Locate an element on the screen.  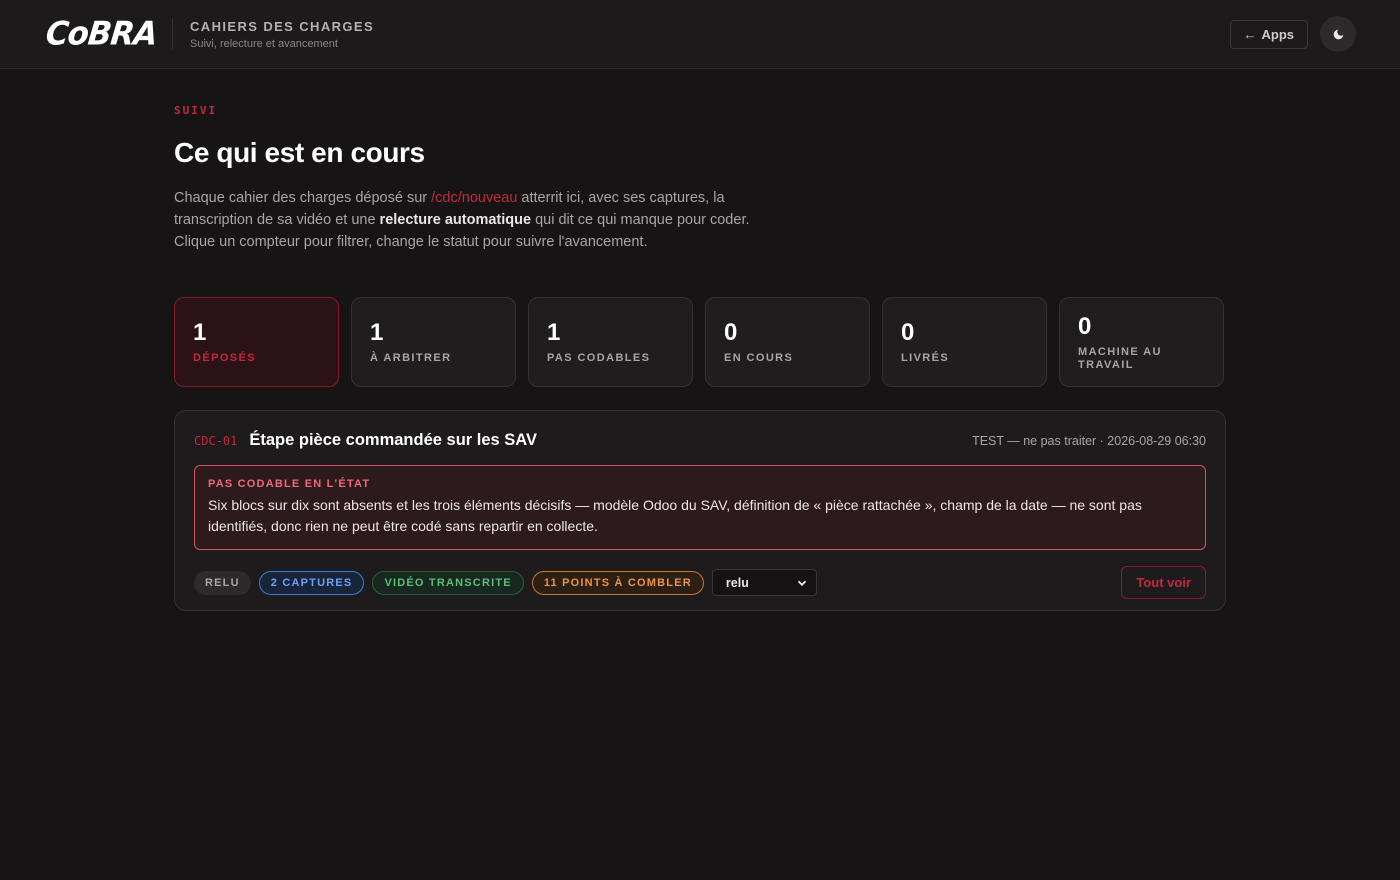
moon-icon is located at coordinates (1338, 34).